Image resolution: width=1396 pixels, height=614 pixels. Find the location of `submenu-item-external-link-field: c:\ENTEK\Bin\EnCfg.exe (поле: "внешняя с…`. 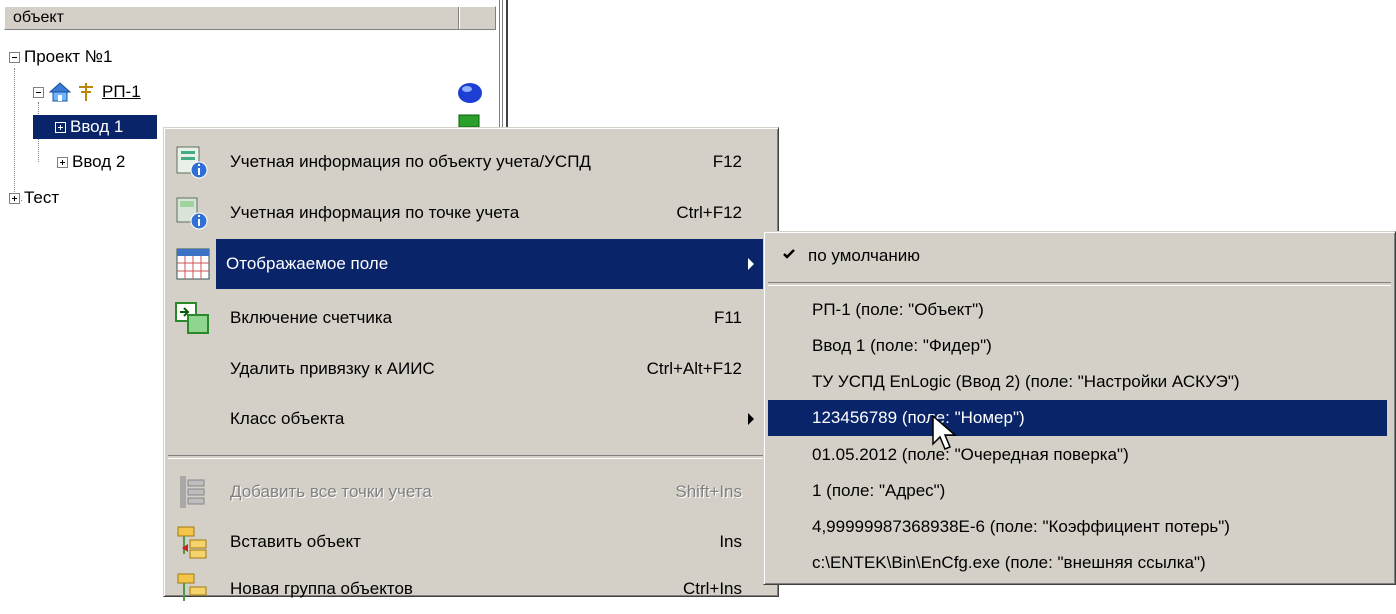

submenu-item-external-link-field: c:\ENTEK\Bin\EnCfg.exe (поле: "внешняя с… is located at coordinates (1077, 563).